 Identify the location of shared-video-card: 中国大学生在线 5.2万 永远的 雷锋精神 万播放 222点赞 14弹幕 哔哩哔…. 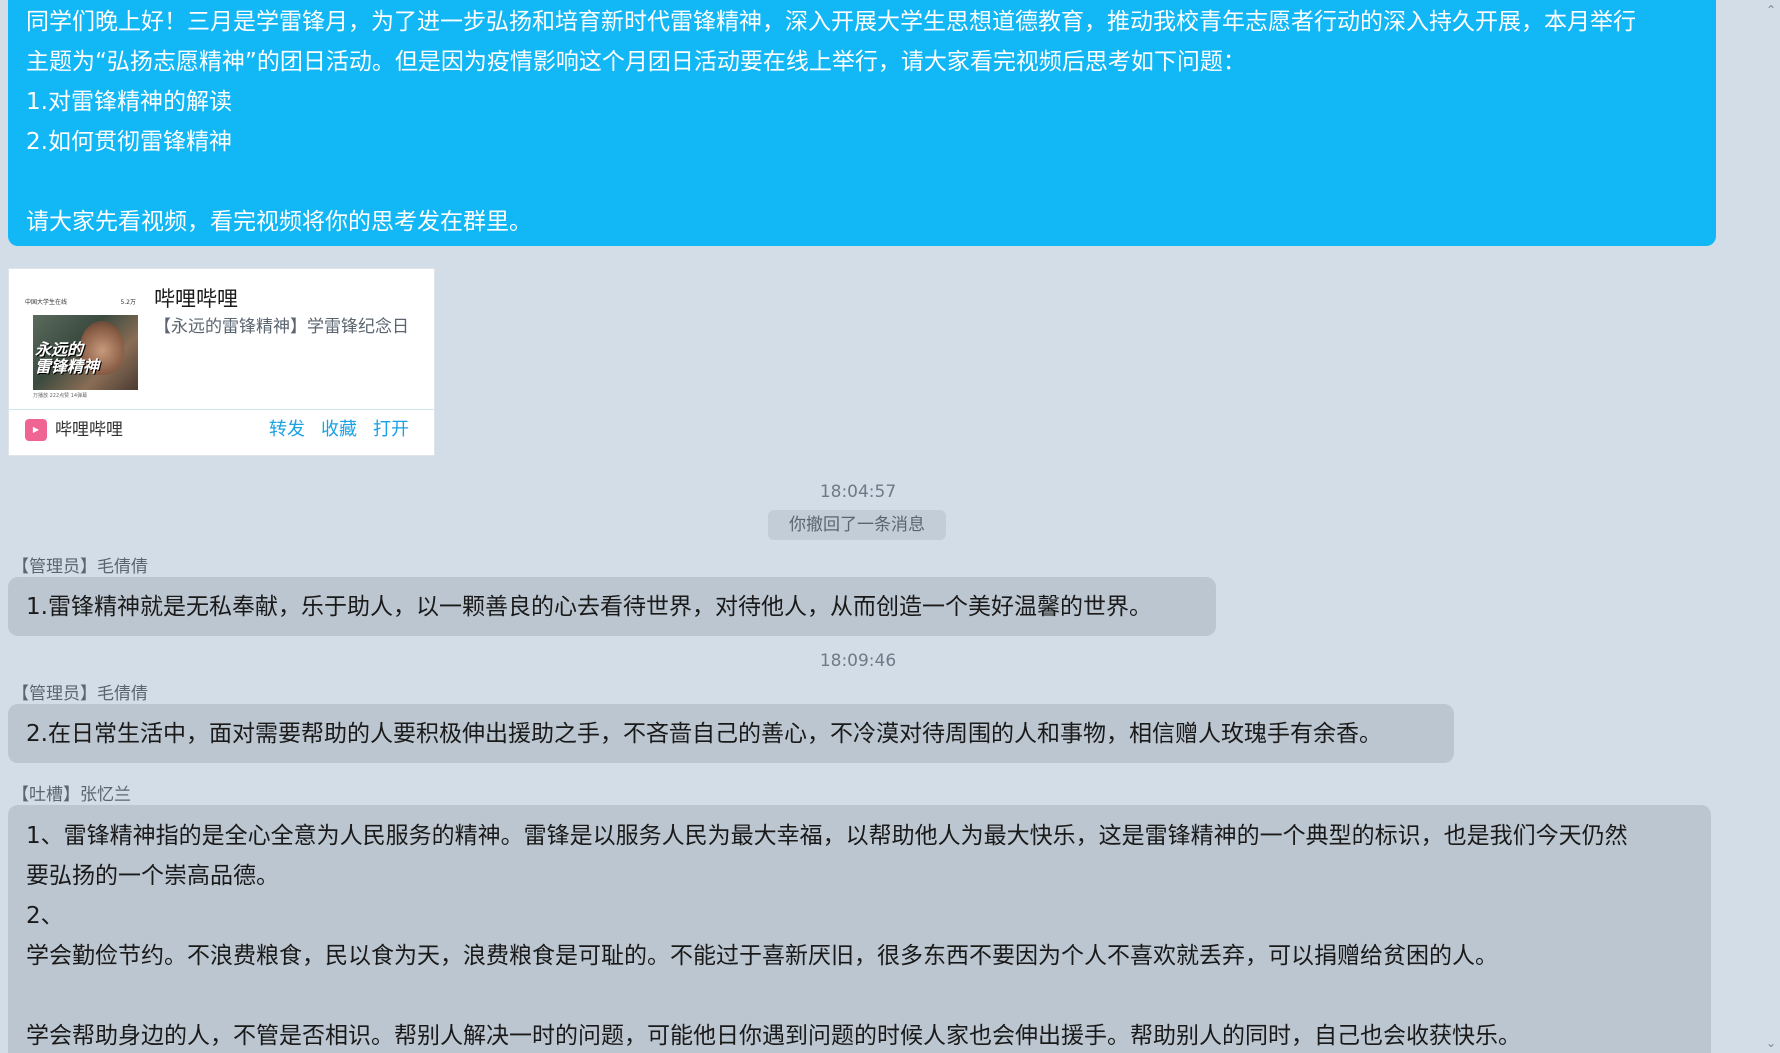
(221, 362).